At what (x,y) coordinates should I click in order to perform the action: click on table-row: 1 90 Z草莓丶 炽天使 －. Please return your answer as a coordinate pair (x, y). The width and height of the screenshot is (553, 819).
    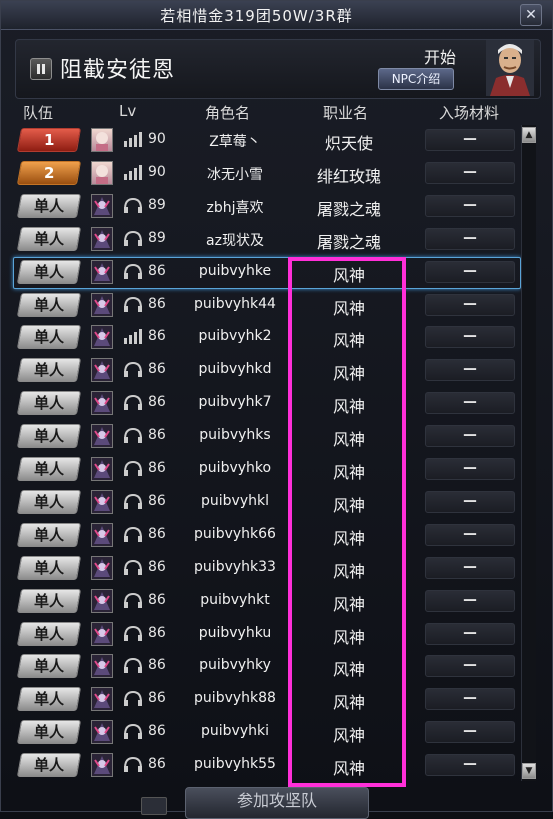
    Looking at the image, I should click on (267, 140).